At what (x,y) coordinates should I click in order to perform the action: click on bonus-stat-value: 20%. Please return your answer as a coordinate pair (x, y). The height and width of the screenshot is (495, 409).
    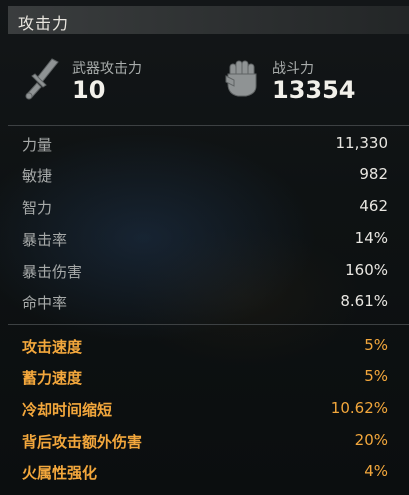
    Looking at the image, I should click on (371, 440).